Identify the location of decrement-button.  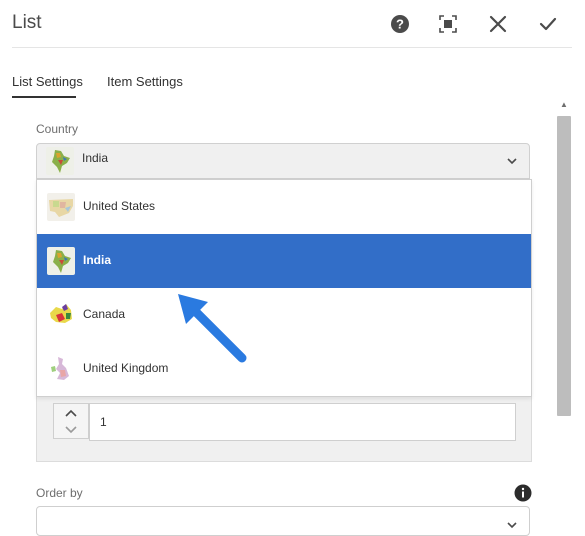
(71, 429).